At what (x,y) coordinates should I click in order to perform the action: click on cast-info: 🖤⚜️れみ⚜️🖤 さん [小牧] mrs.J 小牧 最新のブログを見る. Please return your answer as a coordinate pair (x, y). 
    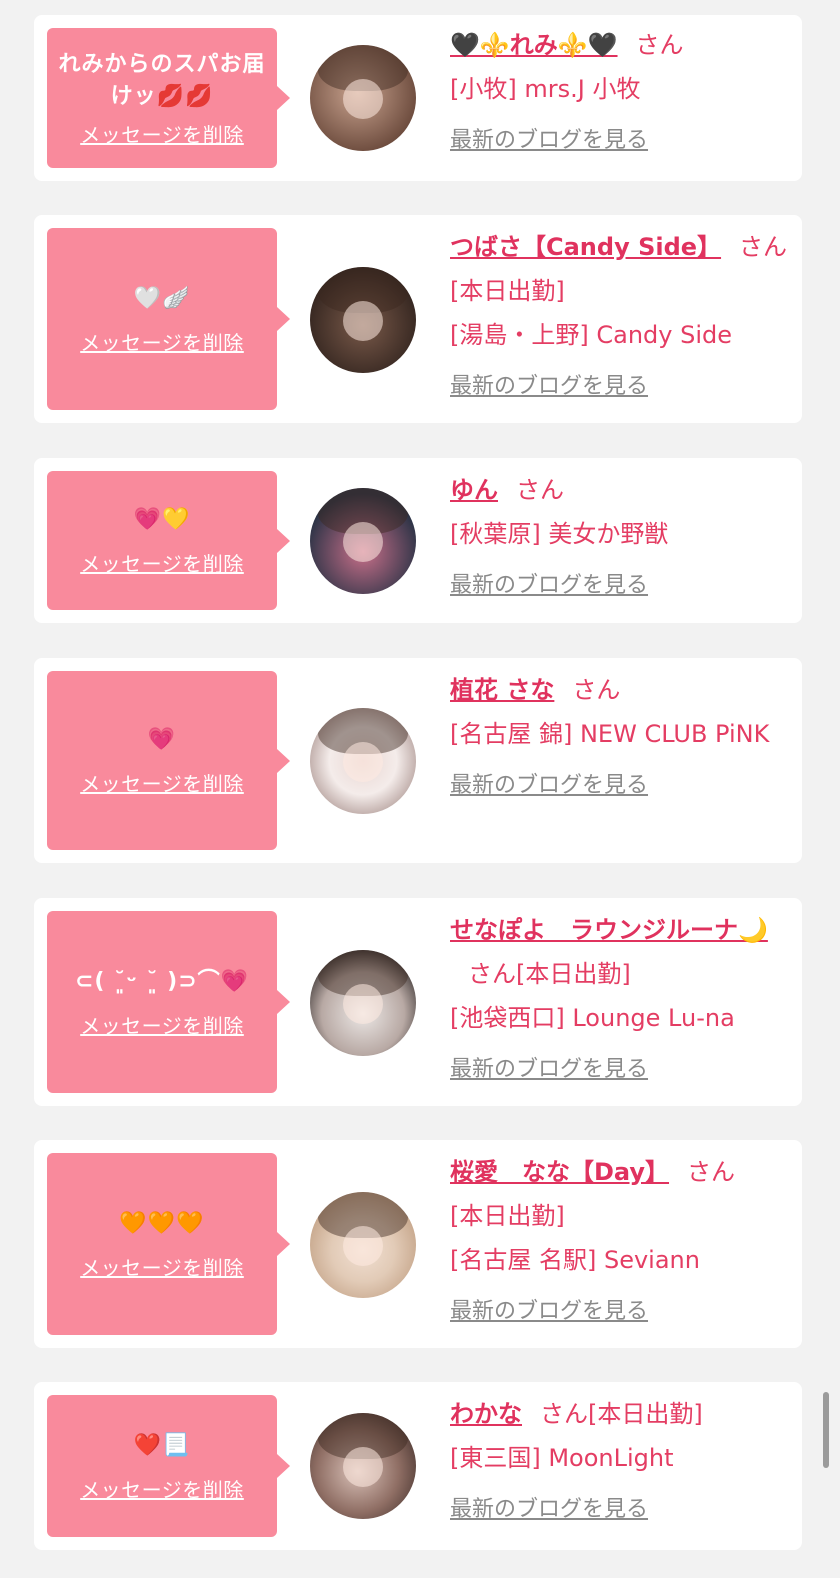
    Looking at the image, I should click on (621, 93).